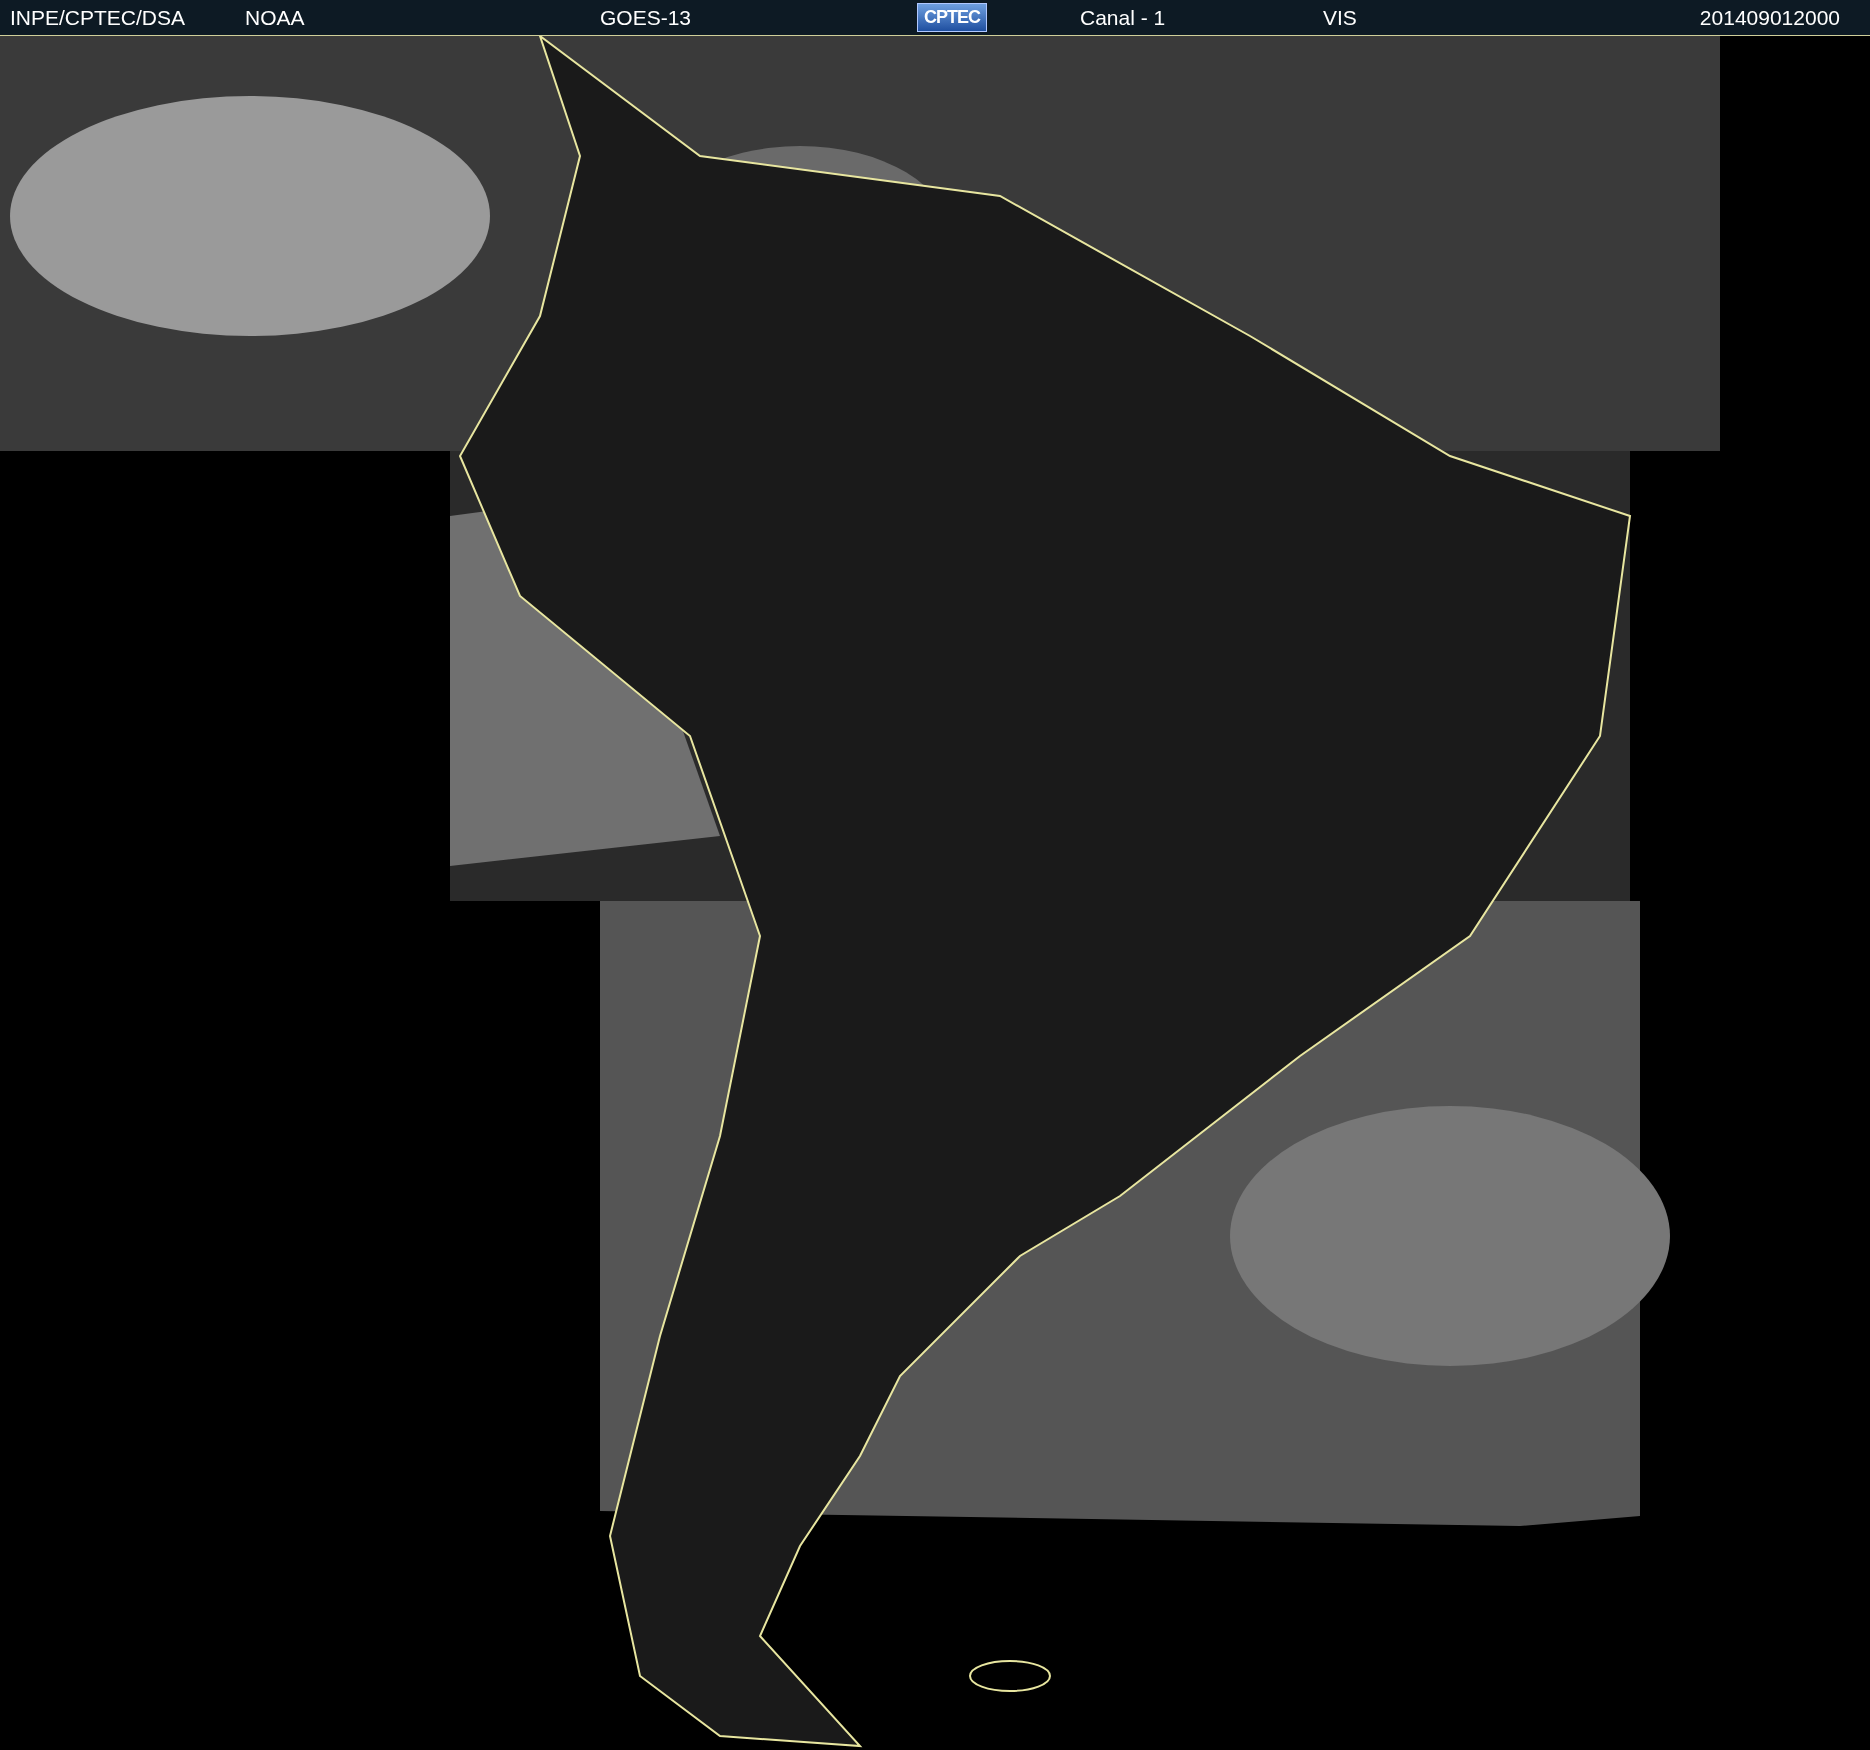 Image resolution: width=1870 pixels, height=1750 pixels. Describe the element at coordinates (1123, 17) in the screenshot. I see `header-label: Canal - 1` at that location.